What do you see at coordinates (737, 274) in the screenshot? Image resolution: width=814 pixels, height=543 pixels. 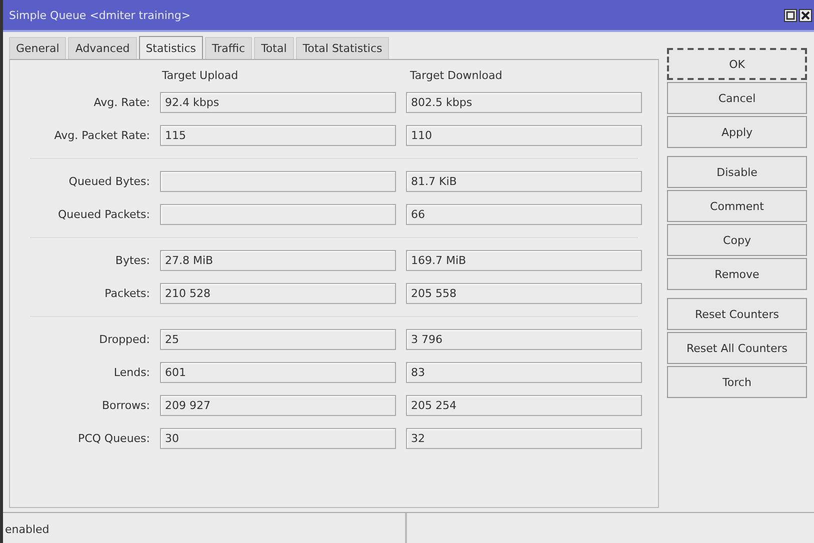 I see `dialog-button: Remove` at bounding box center [737, 274].